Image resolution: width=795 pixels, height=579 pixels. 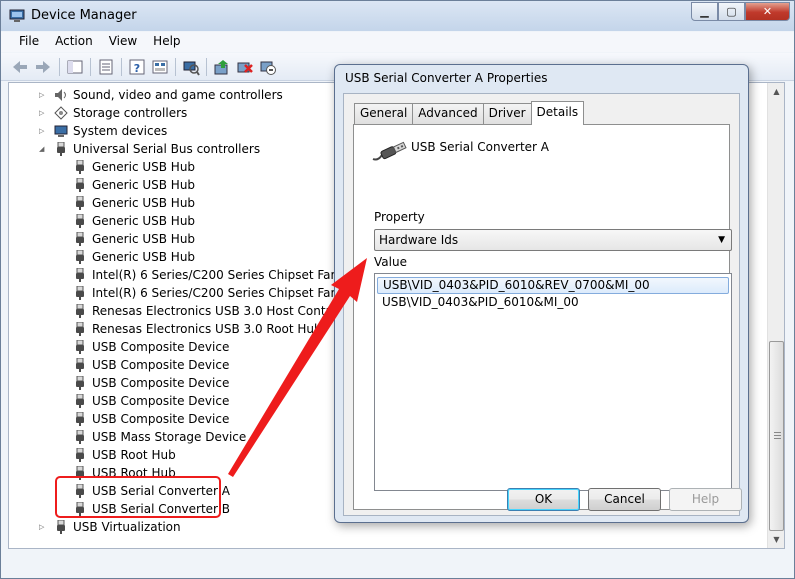 I want to click on help-button: Help, so click(x=705, y=499).